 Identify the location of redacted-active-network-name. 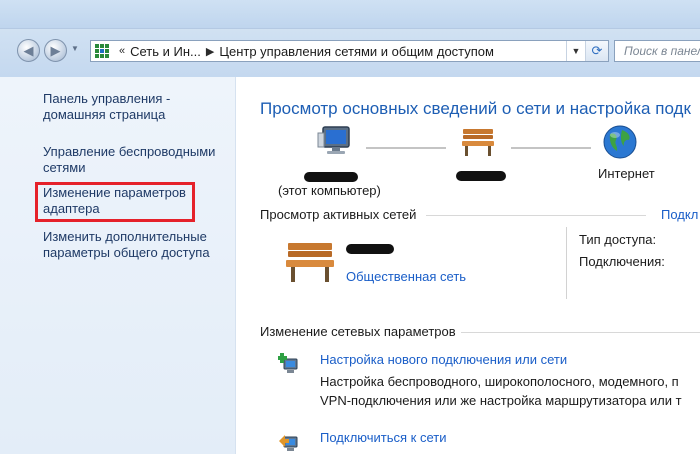
(370, 249).